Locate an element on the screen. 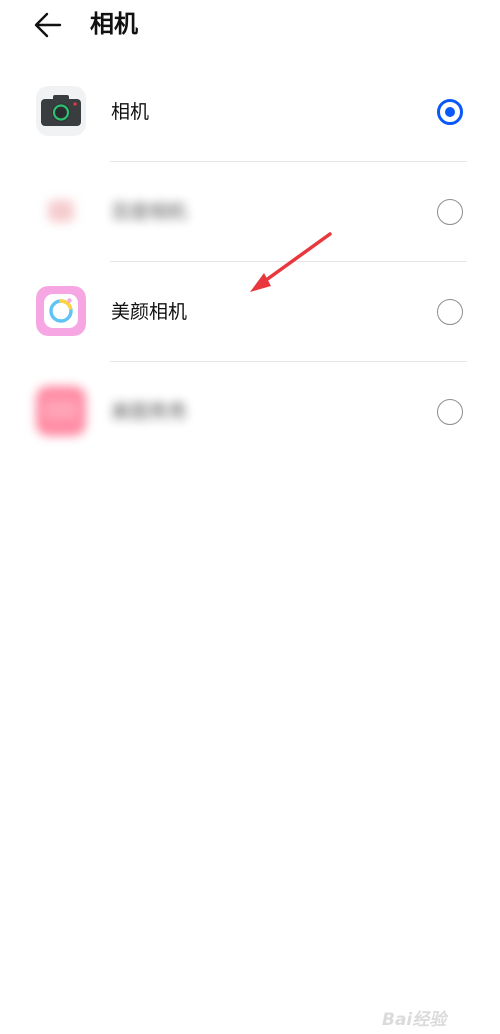  arrow-left-icon is located at coordinates (48, 25).